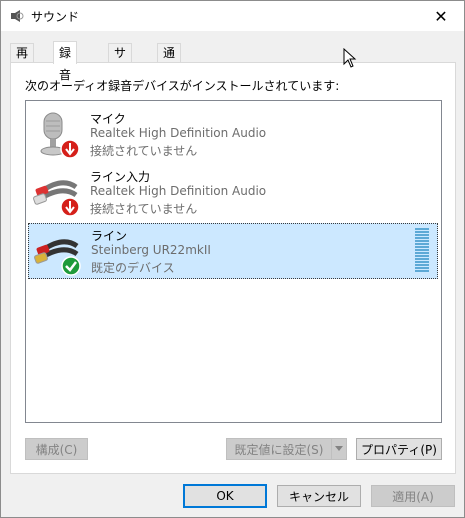 Image resolution: width=465 pixels, height=518 pixels. What do you see at coordinates (60, 135) in the screenshot?
I see `microphone-icon` at bounding box center [60, 135].